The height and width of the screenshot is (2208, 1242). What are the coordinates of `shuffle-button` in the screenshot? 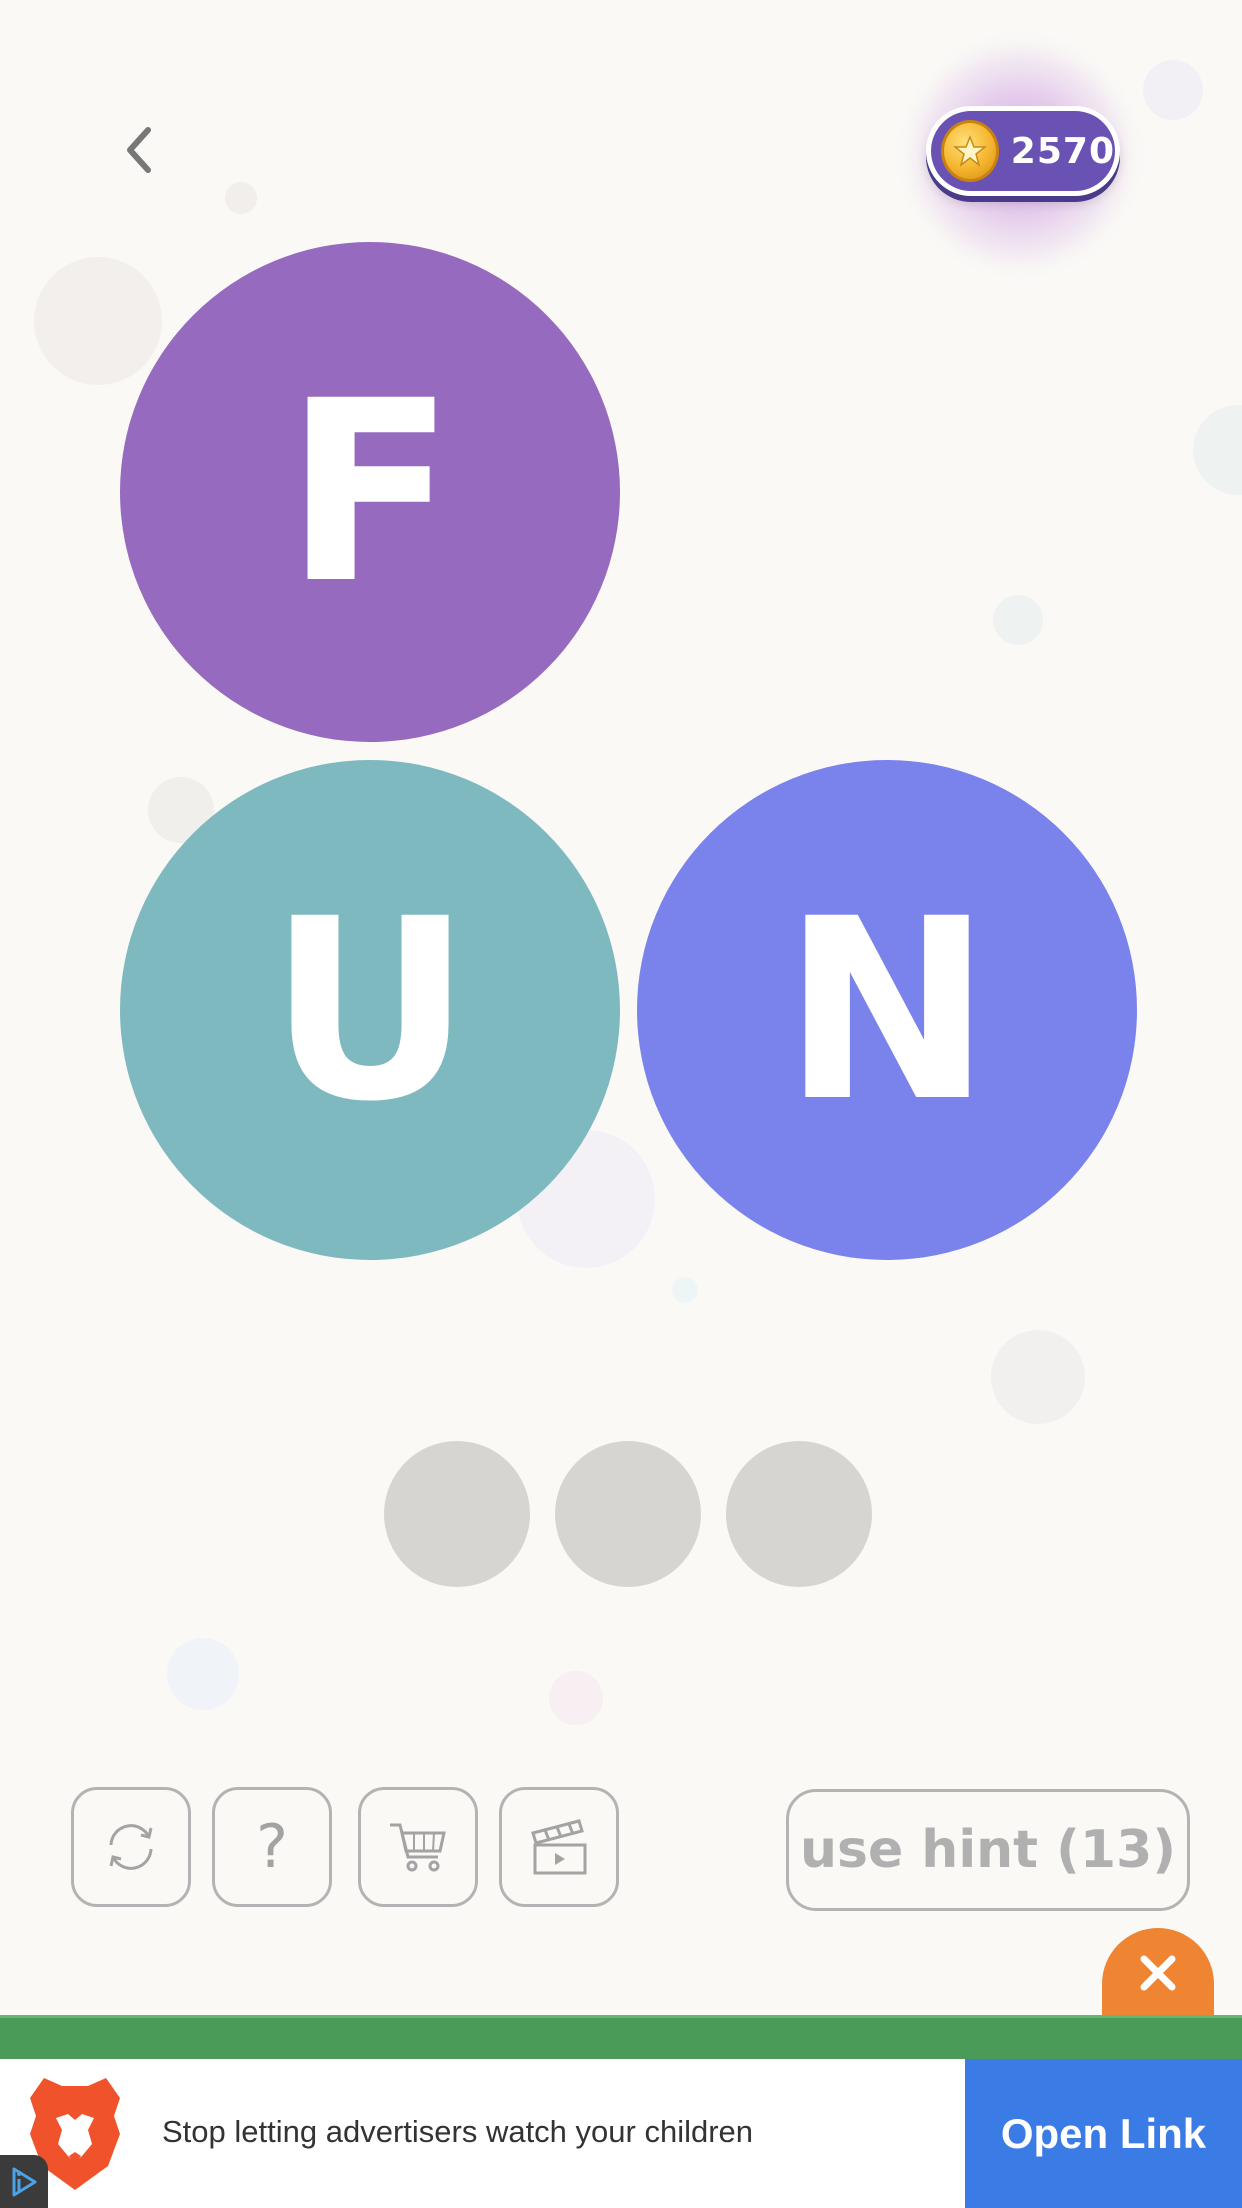 It's located at (131, 1847).